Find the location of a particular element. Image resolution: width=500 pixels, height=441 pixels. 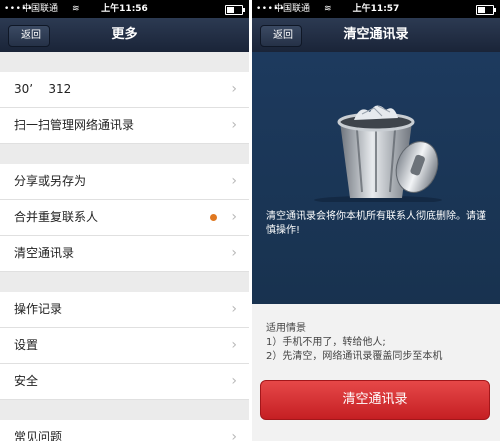

nav-bar: 返回 清空通讯录 is located at coordinates (376, 35).